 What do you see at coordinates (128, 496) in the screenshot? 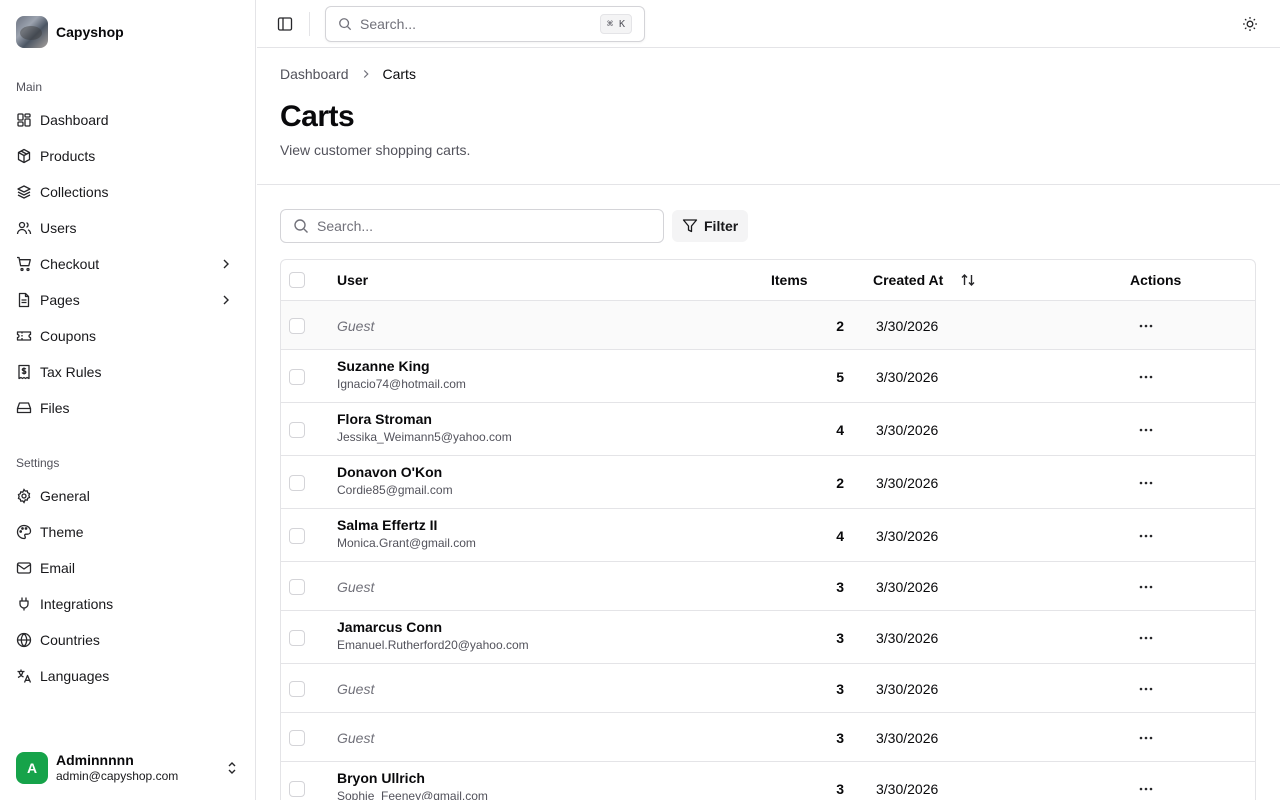
I see `sidebar-item-general: General` at bounding box center [128, 496].